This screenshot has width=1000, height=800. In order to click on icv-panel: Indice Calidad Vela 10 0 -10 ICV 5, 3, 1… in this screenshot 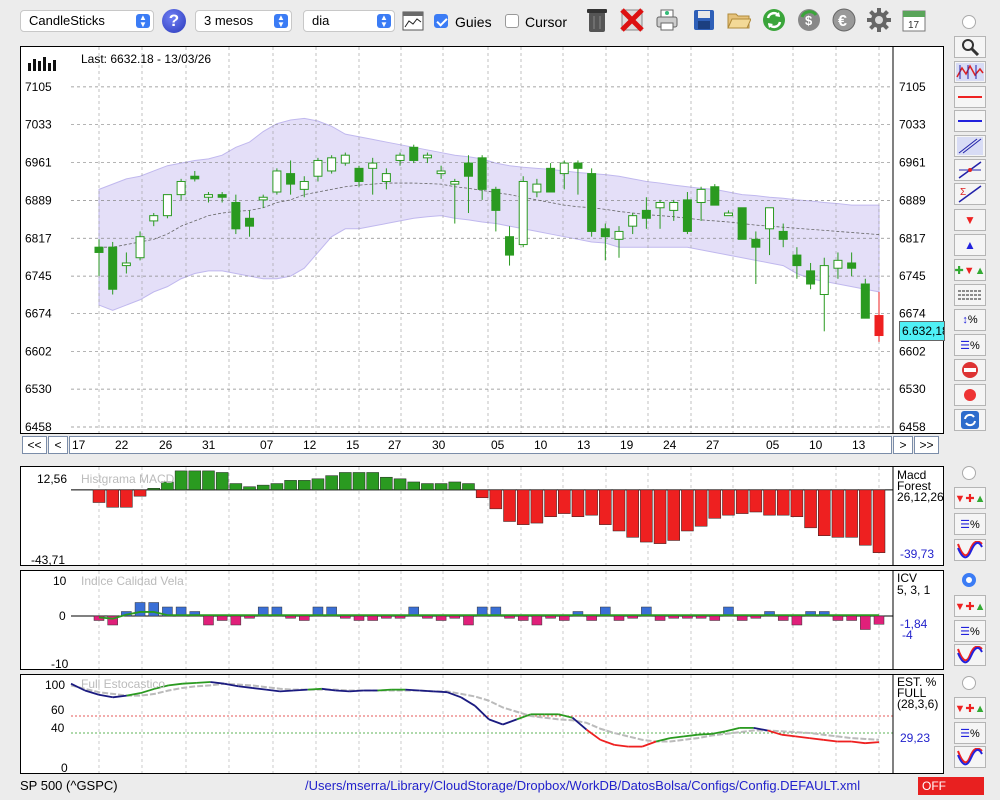, I will do `click(482, 620)`.